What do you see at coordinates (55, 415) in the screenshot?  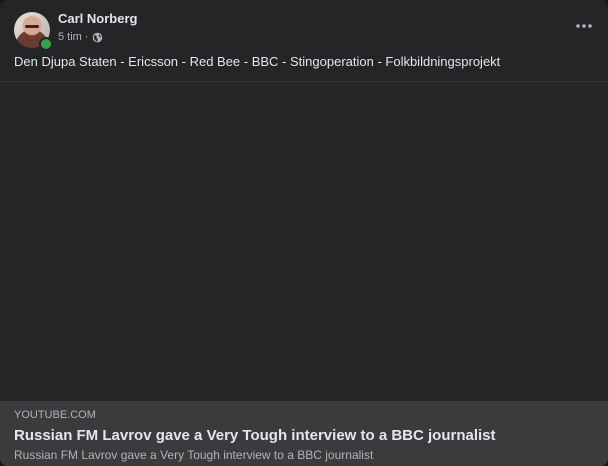 I see `link-domain: YOUTUBE.COM` at bounding box center [55, 415].